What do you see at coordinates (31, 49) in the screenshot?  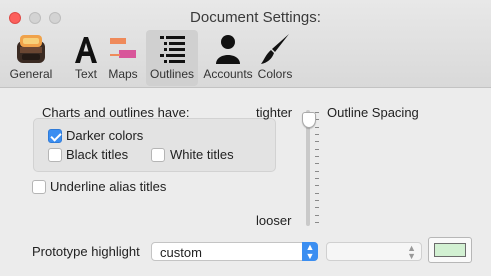 I see `general-app-icon` at bounding box center [31, 49].